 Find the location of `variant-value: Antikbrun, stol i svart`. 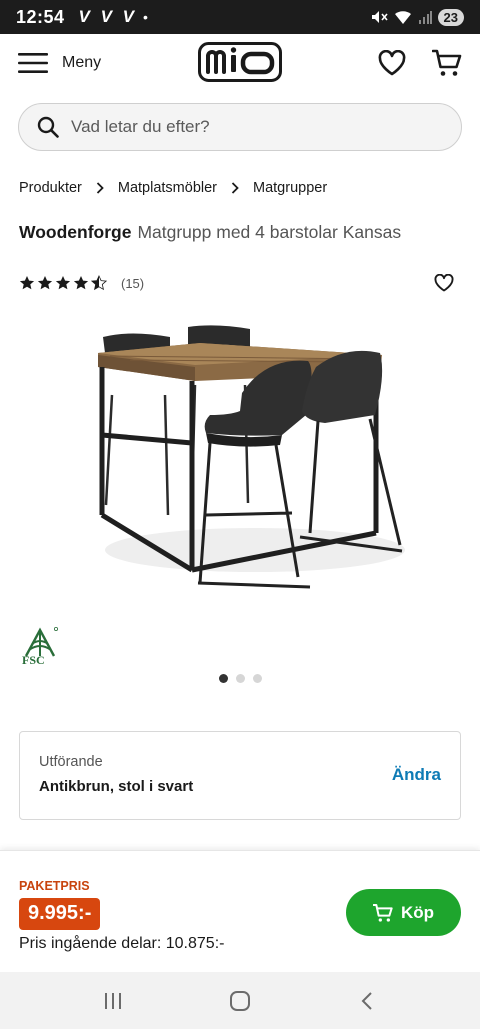

variant-value: Antikbrun, stol i svart is located at coordinates (116, 786).